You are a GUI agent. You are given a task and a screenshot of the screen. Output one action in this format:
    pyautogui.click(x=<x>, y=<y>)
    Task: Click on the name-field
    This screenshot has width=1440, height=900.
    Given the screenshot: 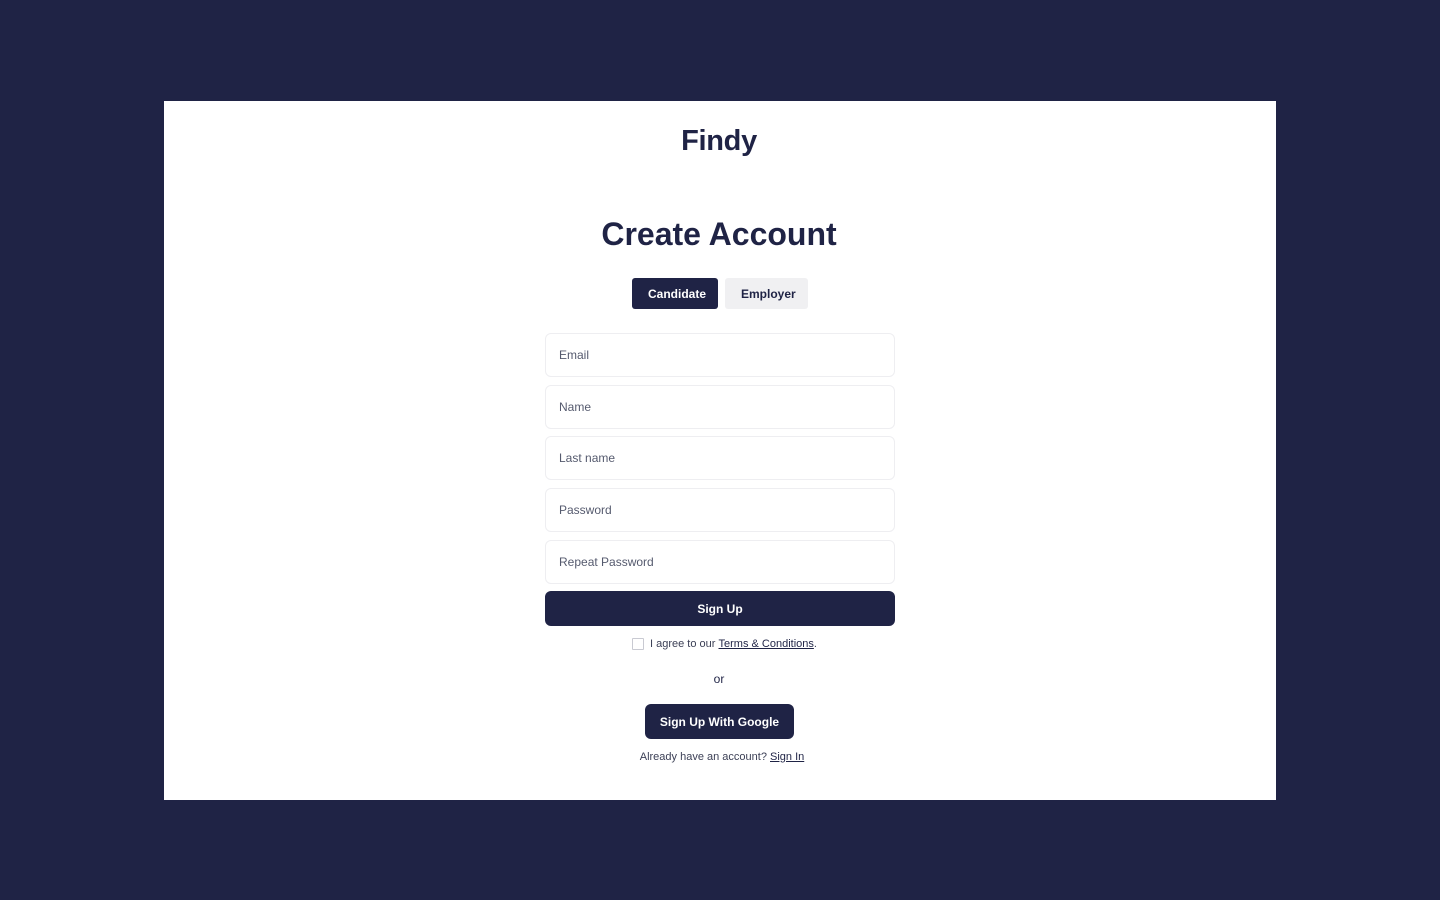 What is the action you would take?
    pyautogui.click(x=720, y=407)
    